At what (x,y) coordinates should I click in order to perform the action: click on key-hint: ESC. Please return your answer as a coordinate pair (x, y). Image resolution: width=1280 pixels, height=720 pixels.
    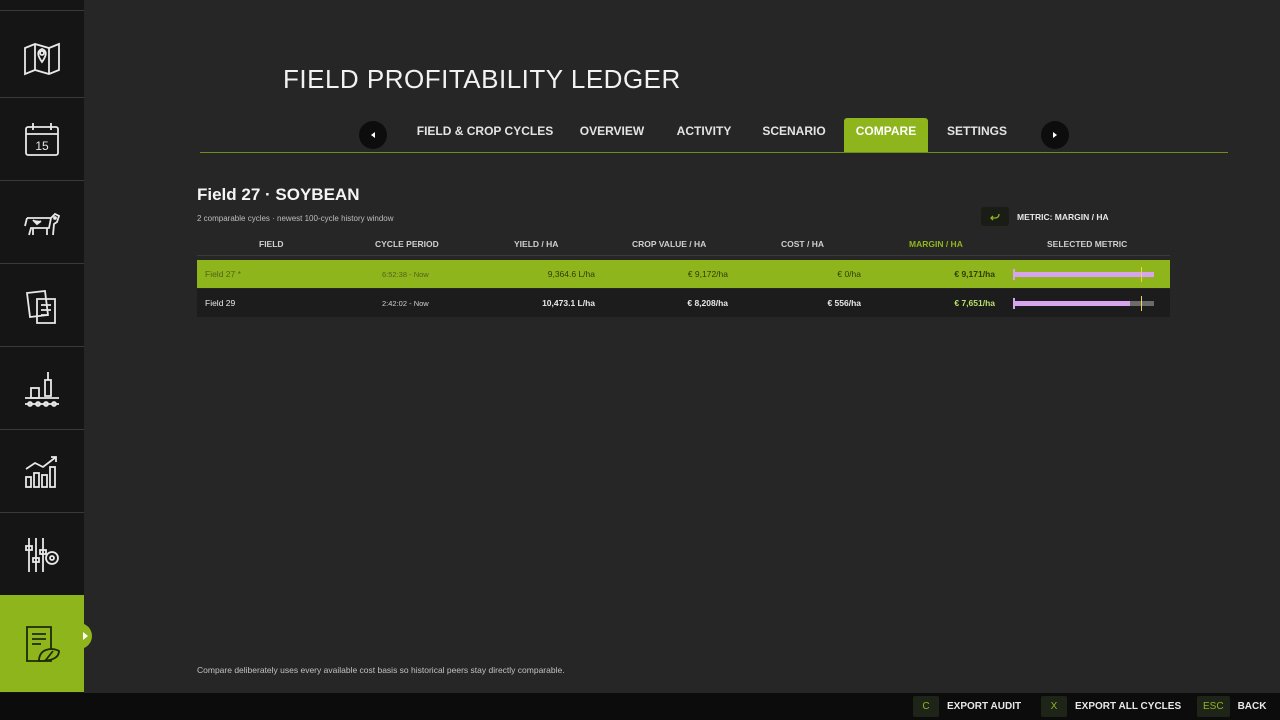
    Looking at the image, I should click on (1213, 706).